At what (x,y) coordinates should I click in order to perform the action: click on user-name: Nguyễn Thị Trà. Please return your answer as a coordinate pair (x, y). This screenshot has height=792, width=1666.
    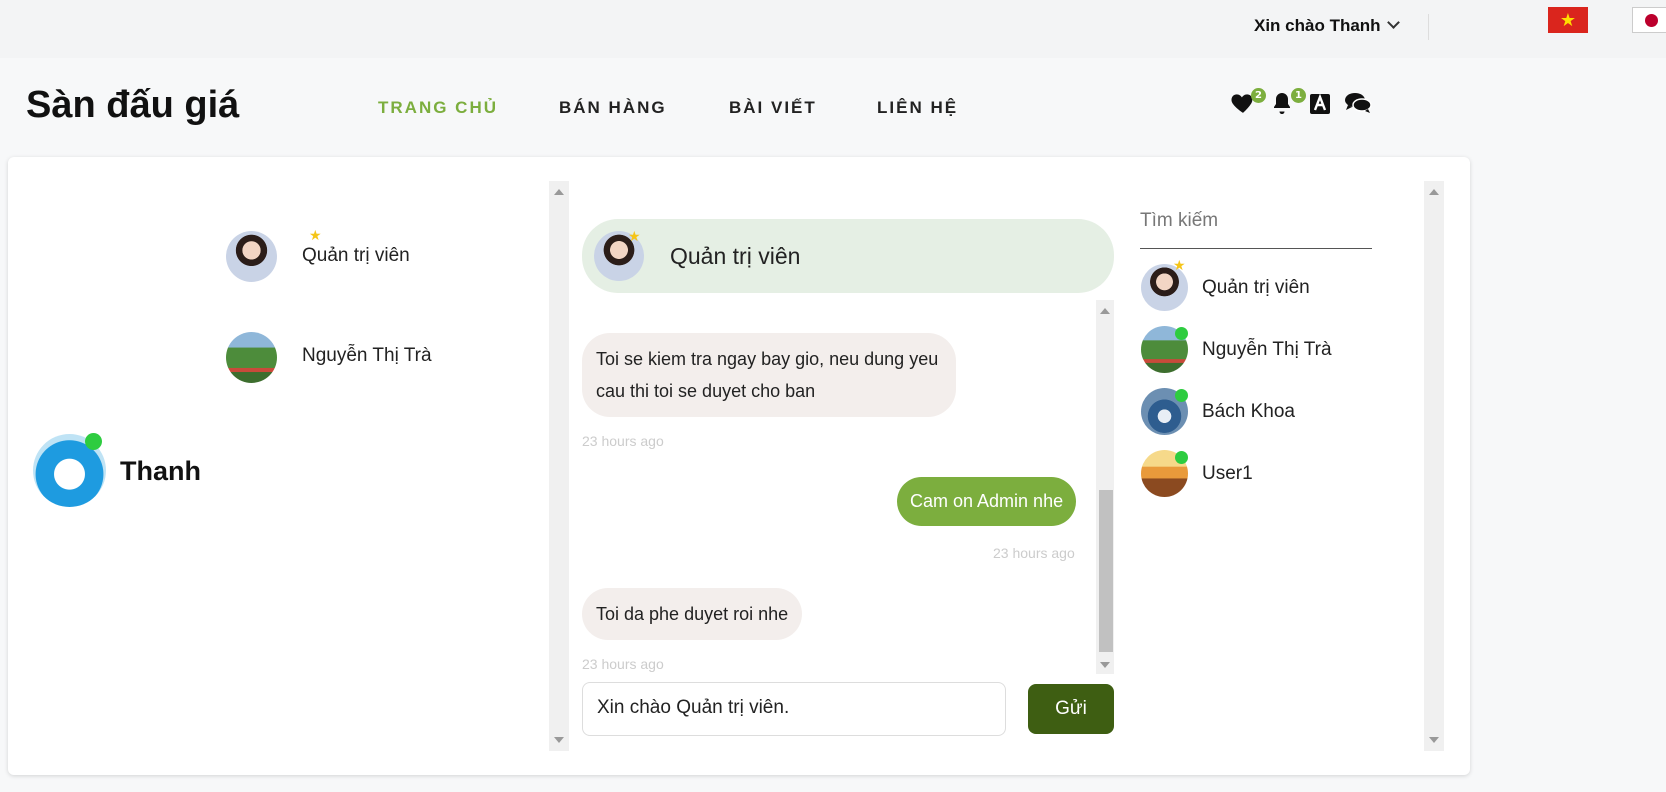
    Looking at the image, I should click on (1267, 349).